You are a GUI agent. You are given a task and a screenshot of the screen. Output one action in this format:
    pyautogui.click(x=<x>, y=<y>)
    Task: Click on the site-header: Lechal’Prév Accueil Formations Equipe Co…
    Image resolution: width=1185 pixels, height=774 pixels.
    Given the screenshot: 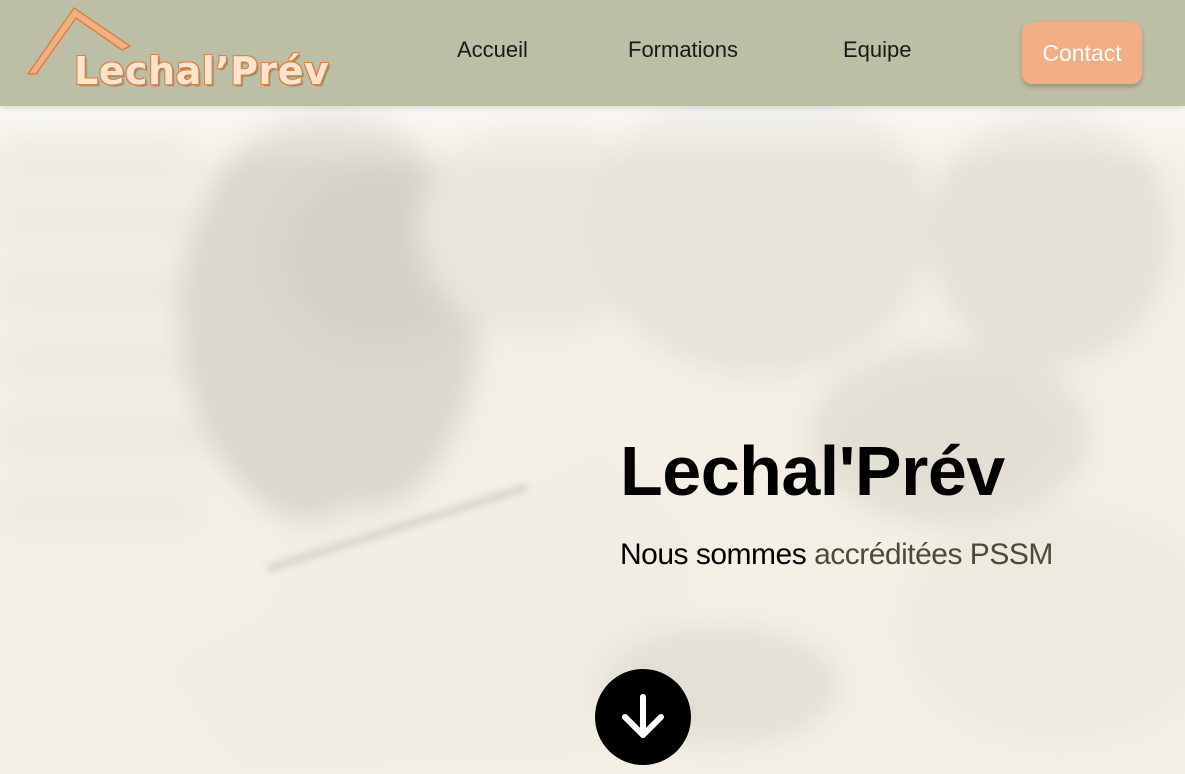 What is the action you would take?
    pyautogui.click(x=592, y=53)
    